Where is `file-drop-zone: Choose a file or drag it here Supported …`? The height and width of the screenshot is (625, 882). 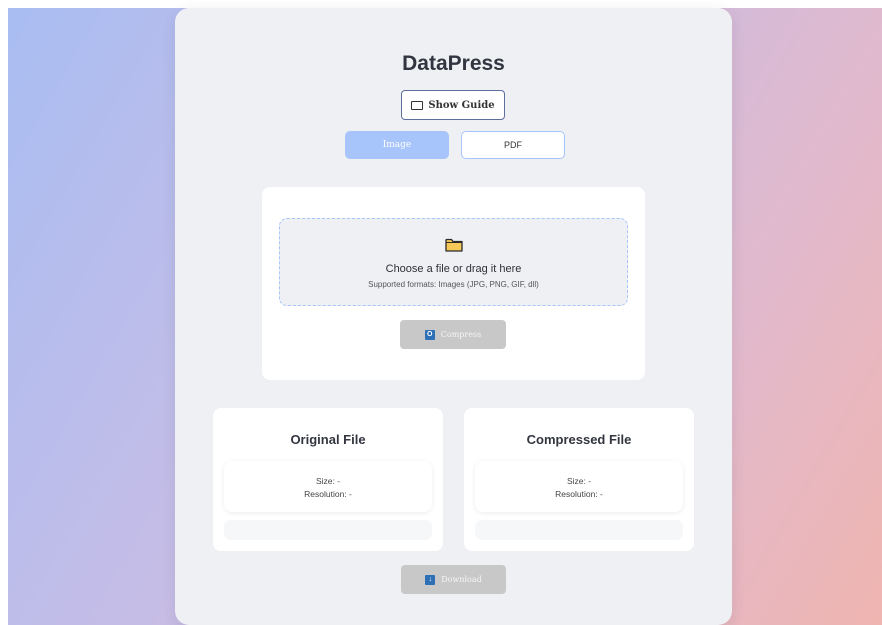
file-drop-zone: Choose a file or drag it here Supported … is located at coordinates (453, 262).